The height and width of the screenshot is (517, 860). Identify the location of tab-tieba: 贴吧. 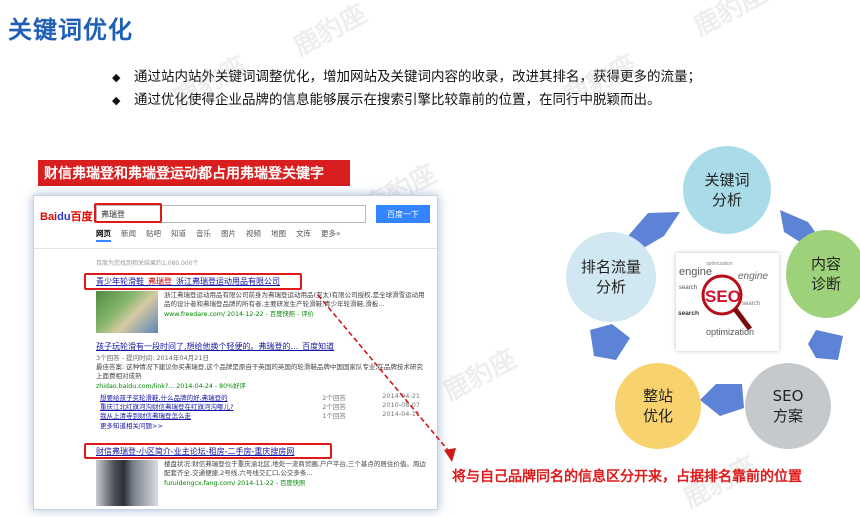
(153, 235).